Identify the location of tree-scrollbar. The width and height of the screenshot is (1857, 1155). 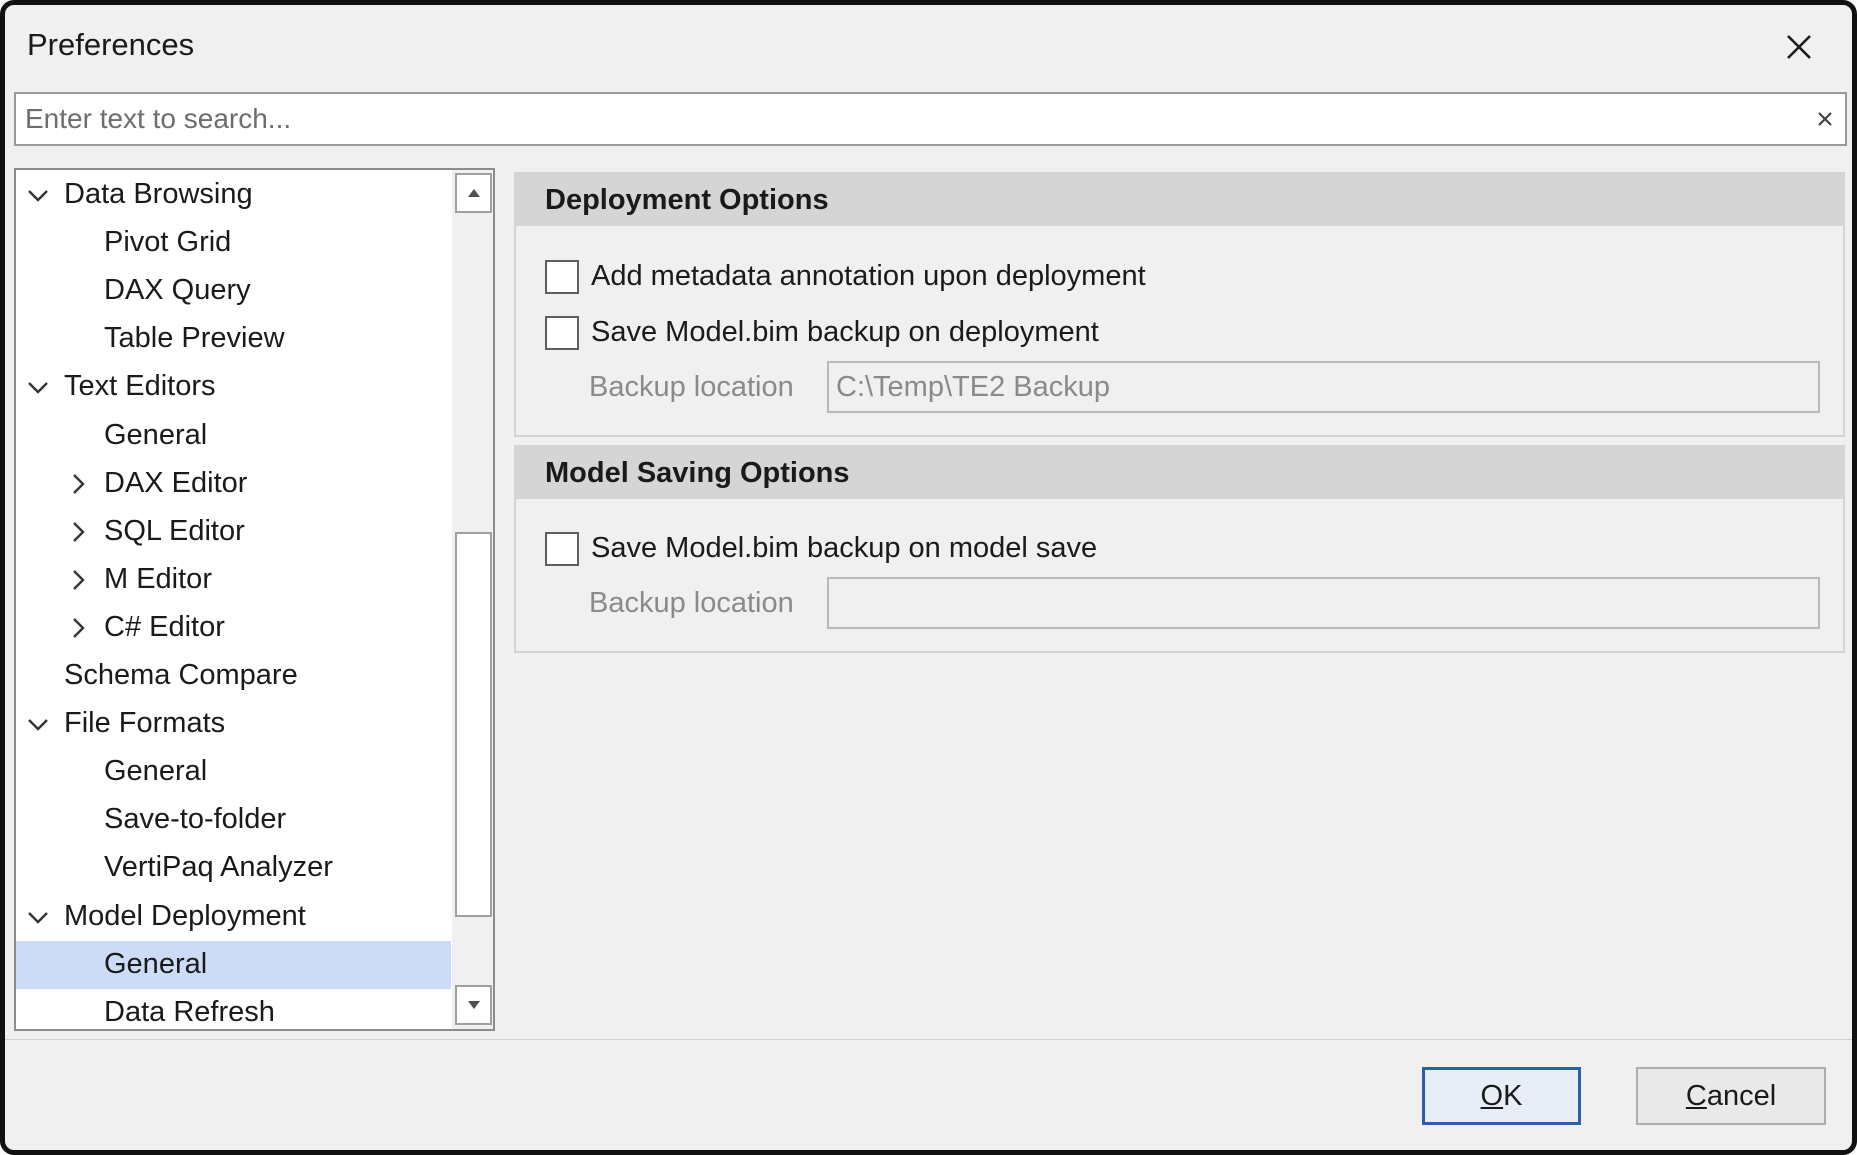
(472, 599).